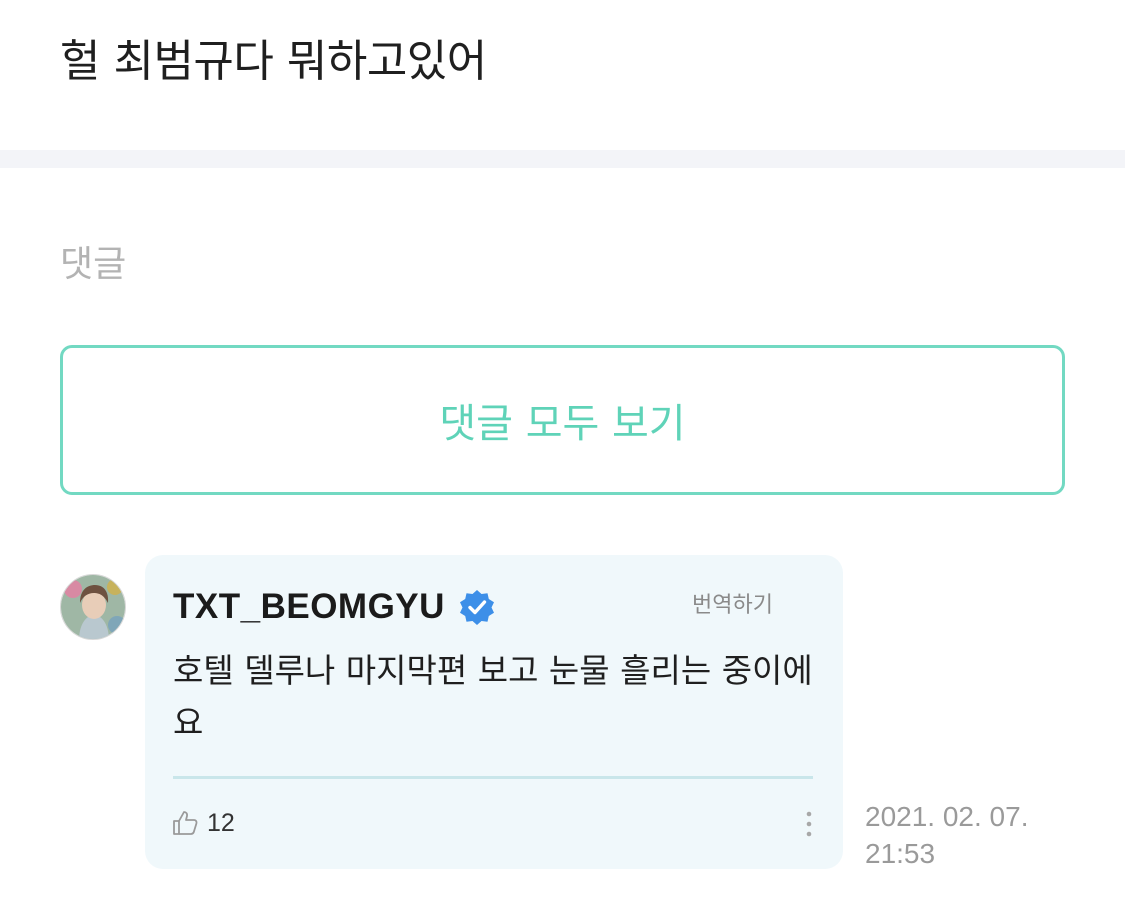 Image resolution: width=1125 pixels, height=902 pixels. What do you see at coordinates (493, 777) in the screenshot?
I see `comment-card-divider` at bounding box center [493, 777].